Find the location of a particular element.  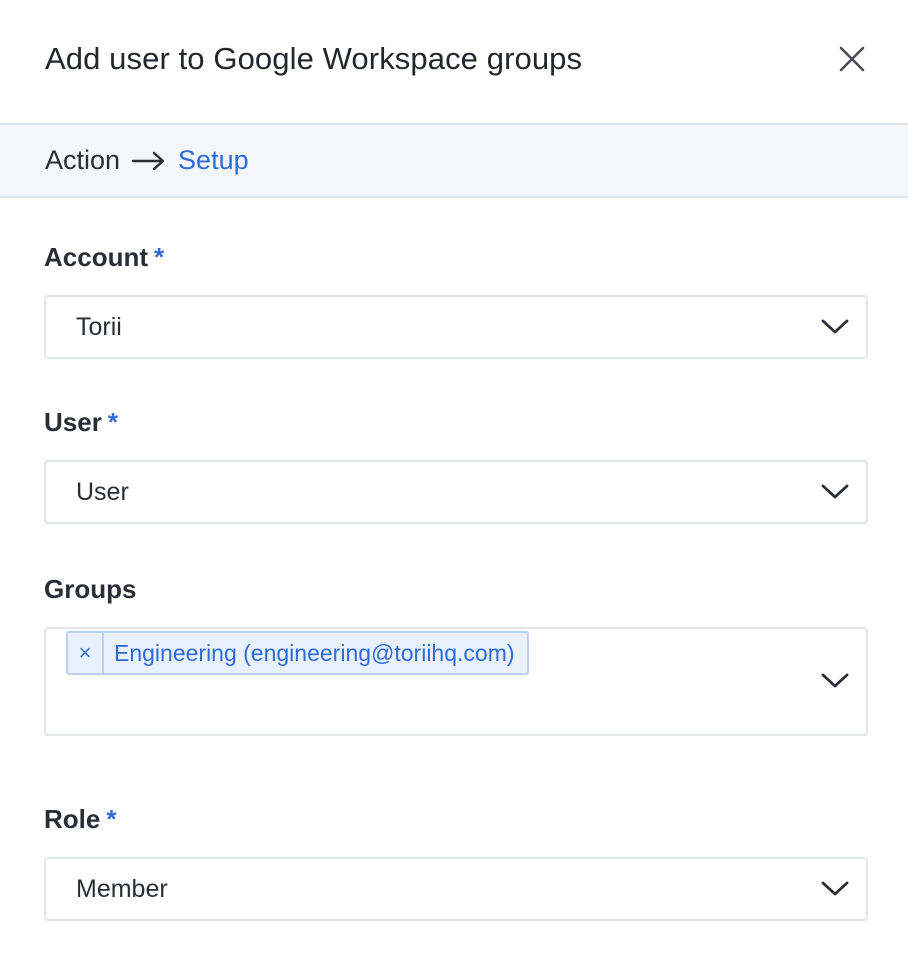

user-label-text: User is located at coordinates (73, 422).